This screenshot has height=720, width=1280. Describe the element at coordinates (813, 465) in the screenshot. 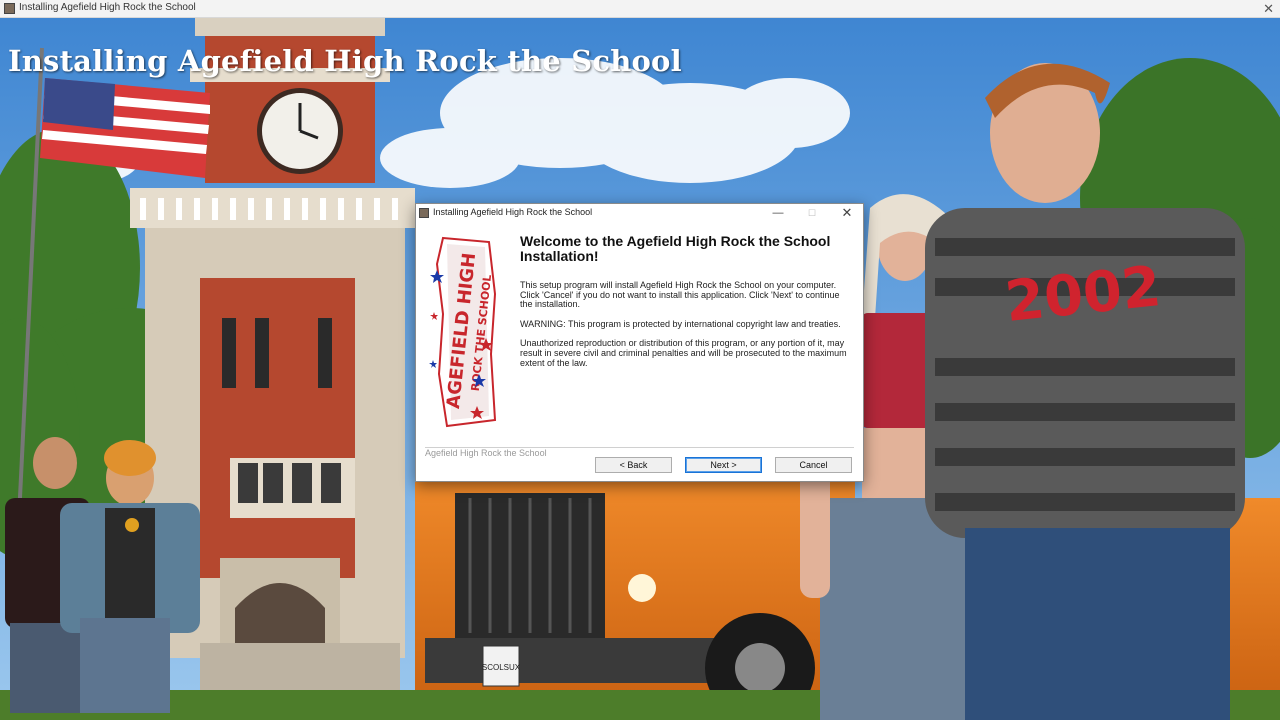

I see `cancel-button: Cancel` at that location.